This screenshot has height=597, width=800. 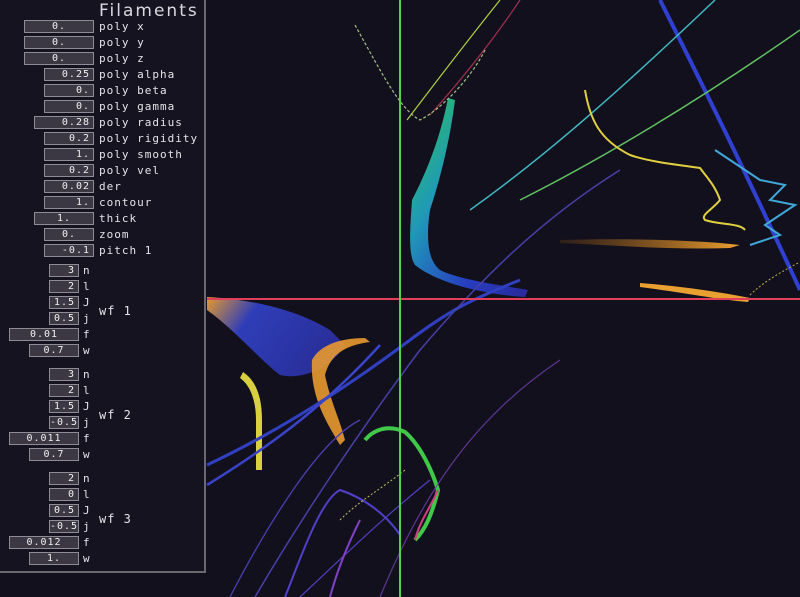 What do you see at coordinates (64, 286) in the screenshot?
I see `wf1-field-l: 2` at bounding box center [64, 286].